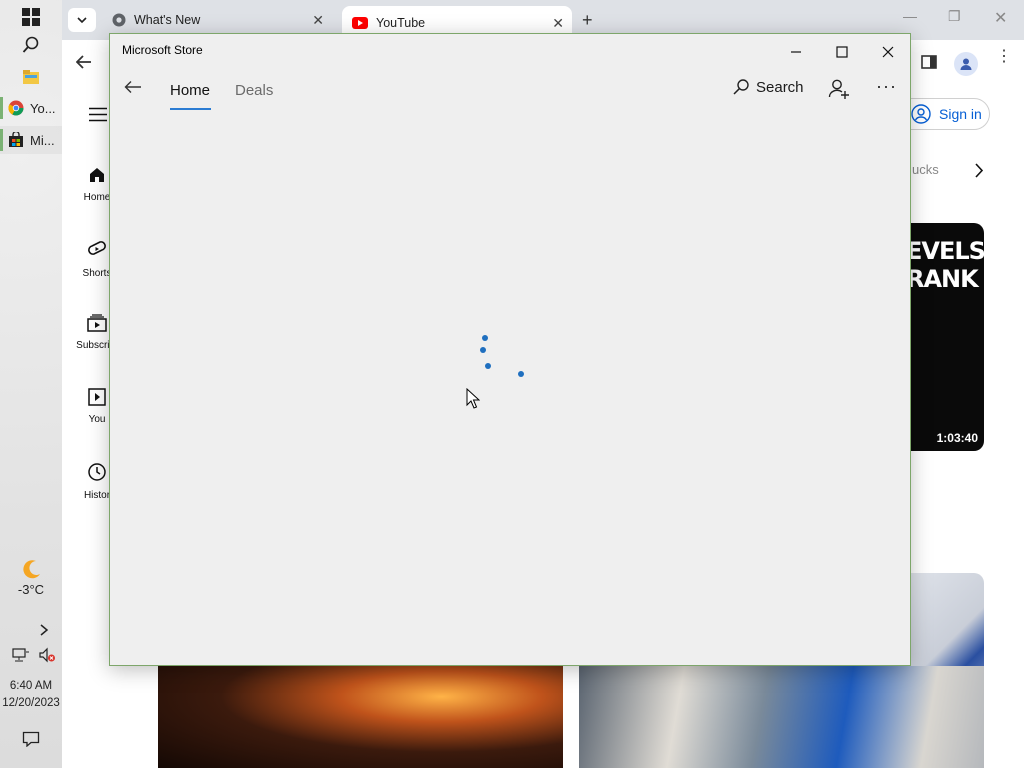  What do you see at coordinates (886, 86) in the screenshot?
I see `more-options-button: ···` at bounding box center [886, 86].